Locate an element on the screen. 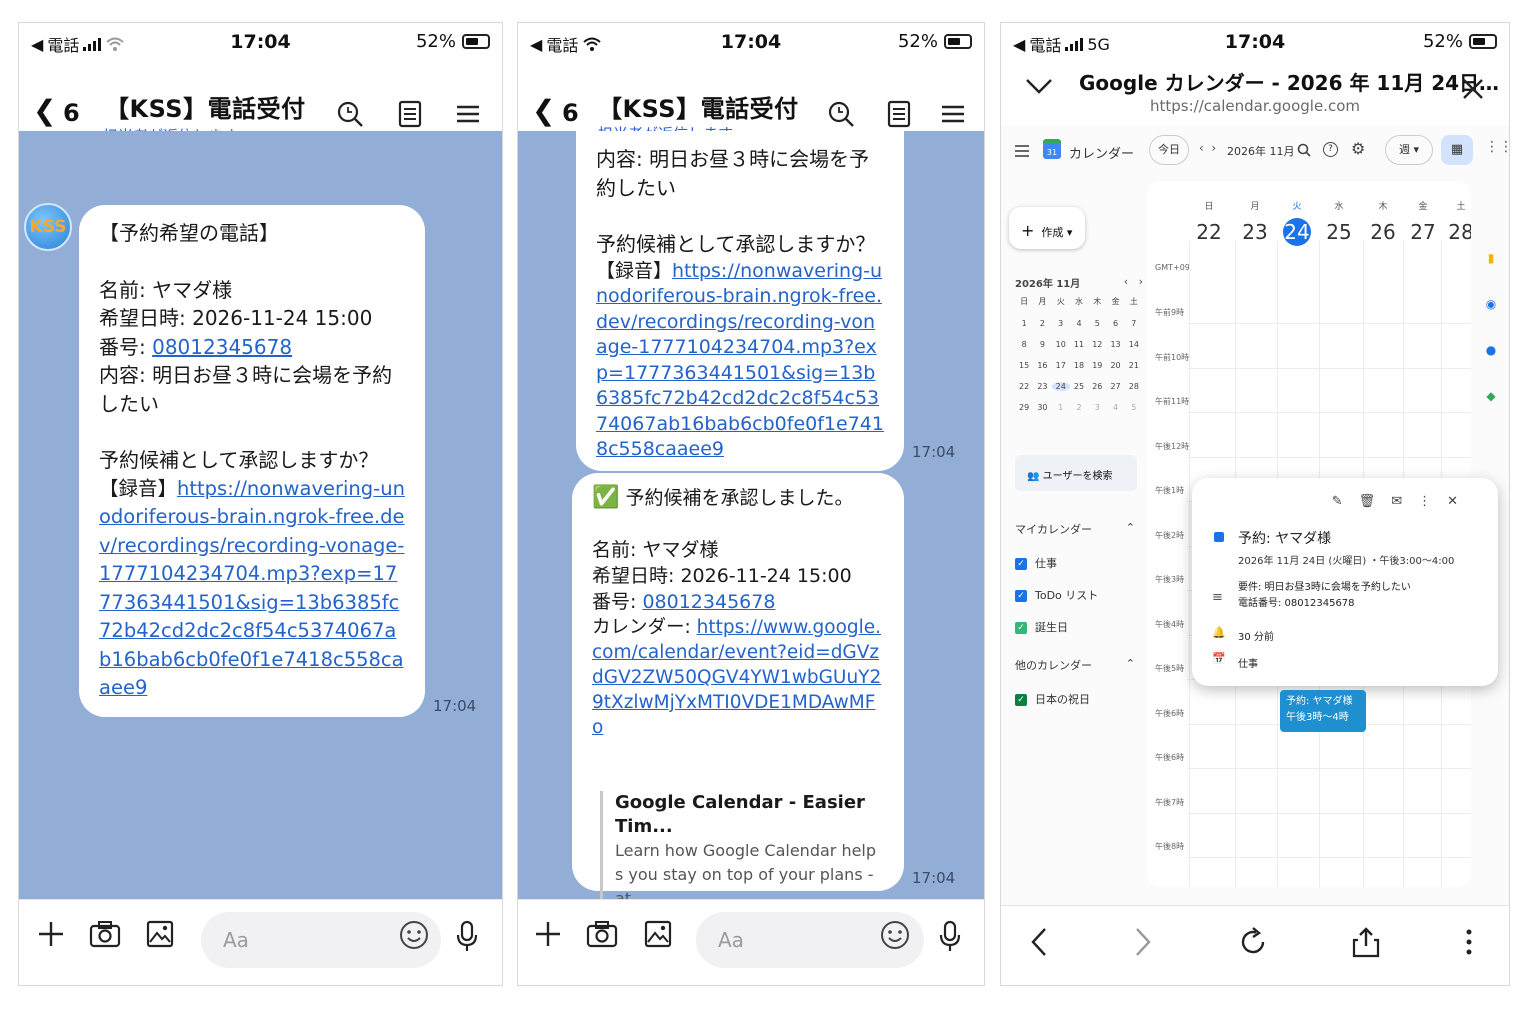  mini-day: 22 is located at coordinates (1024, 386).